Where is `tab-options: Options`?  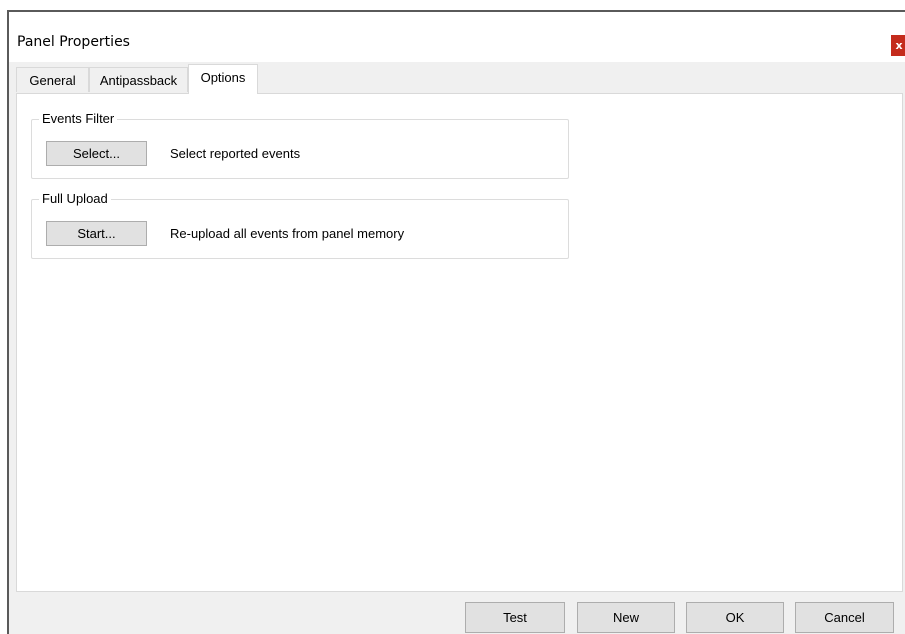
tab-options: Options is located at coordinates (223, 79).